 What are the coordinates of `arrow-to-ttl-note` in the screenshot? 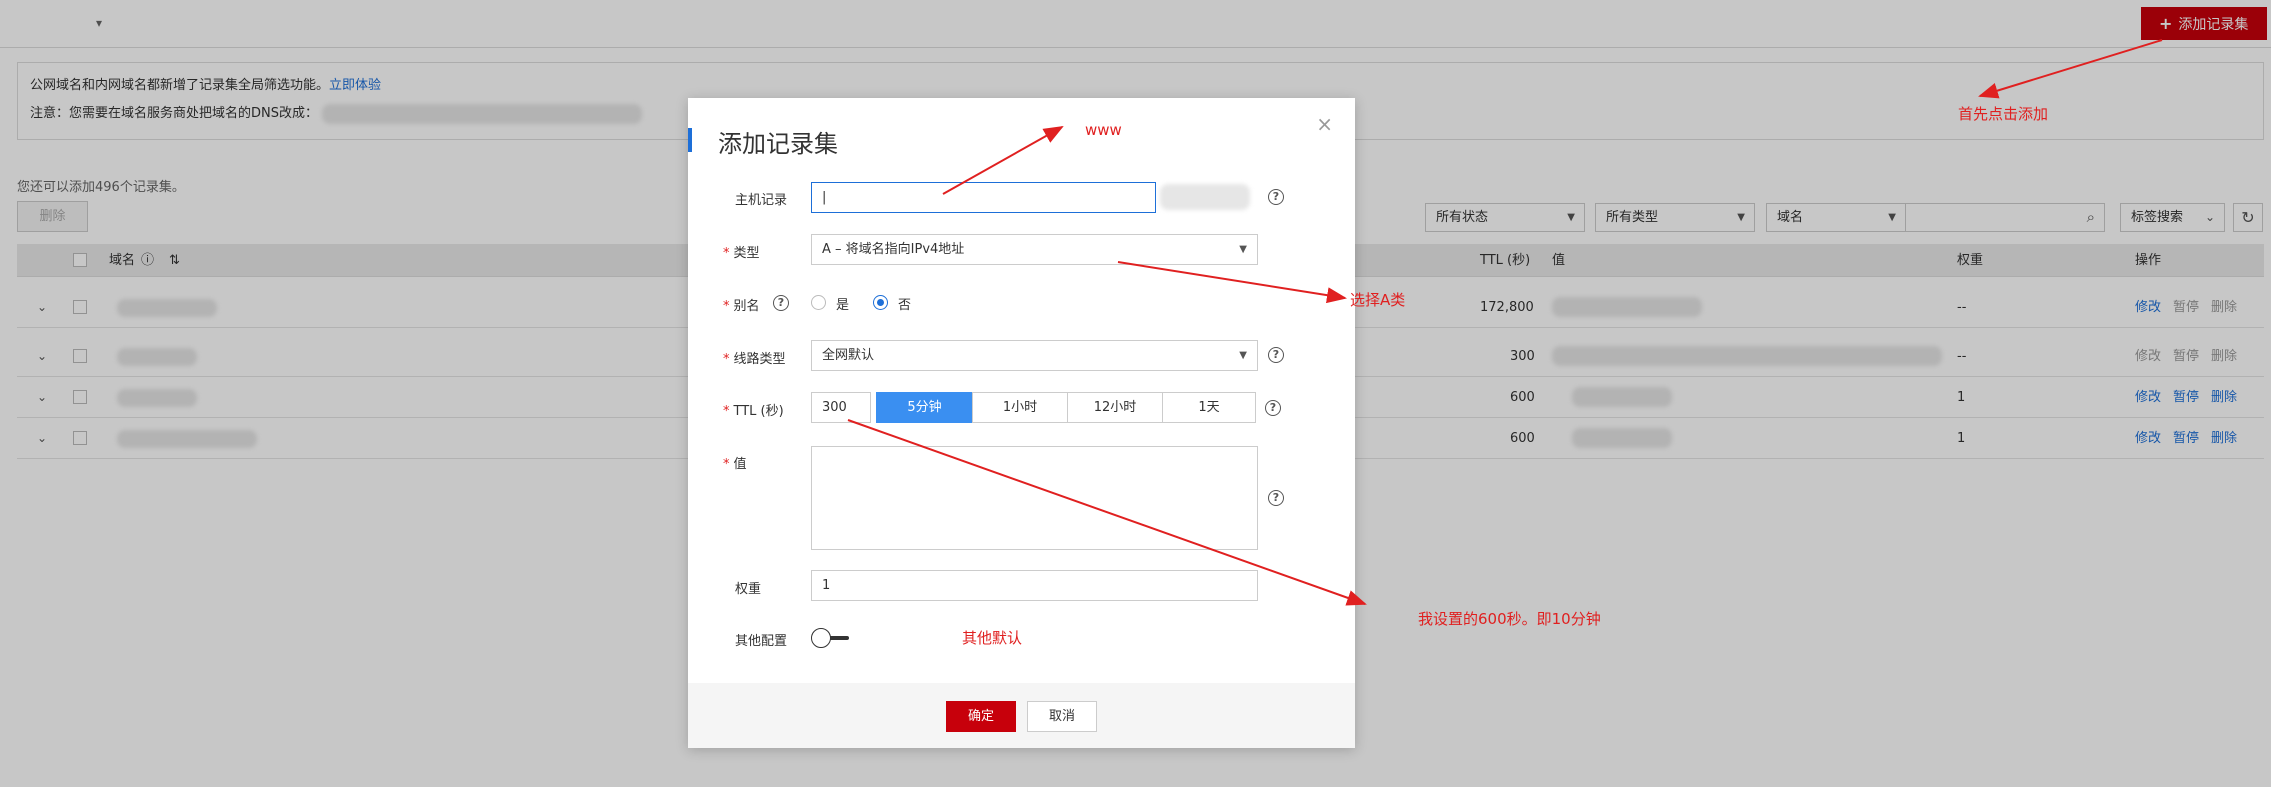 It's located at (1107, 512).